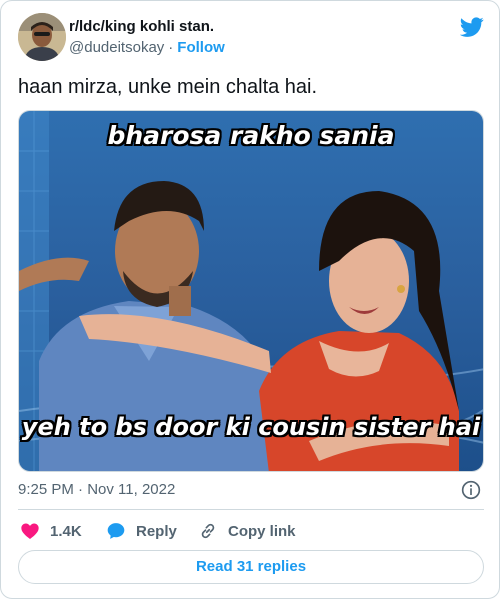 This screenshot has width=500, height=599. What do you see at coordinates (141, 26) in the screenshot?
I see `display-name: r/ldc/king kohli stan.` at bounding box center [141, 26].